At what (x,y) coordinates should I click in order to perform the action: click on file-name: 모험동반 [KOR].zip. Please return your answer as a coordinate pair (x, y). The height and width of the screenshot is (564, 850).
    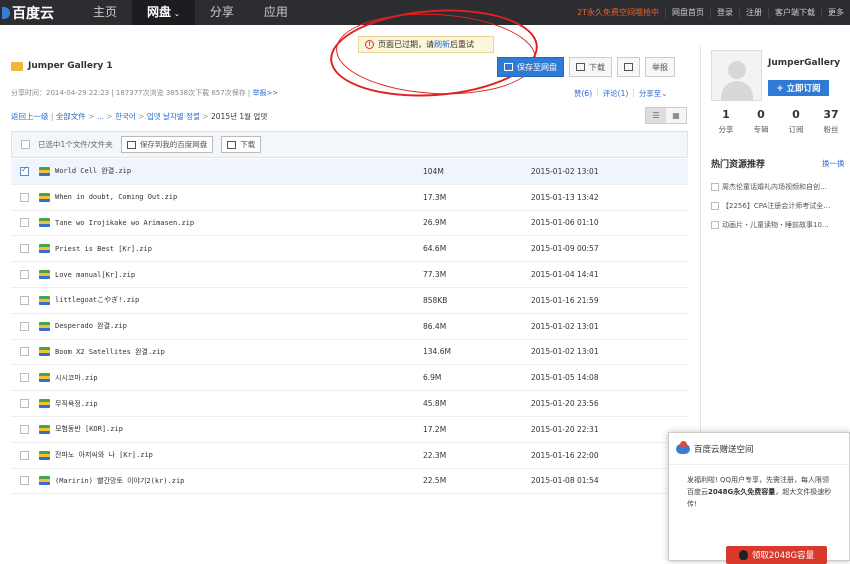
    Looking at the image, I should click on (89, 429).